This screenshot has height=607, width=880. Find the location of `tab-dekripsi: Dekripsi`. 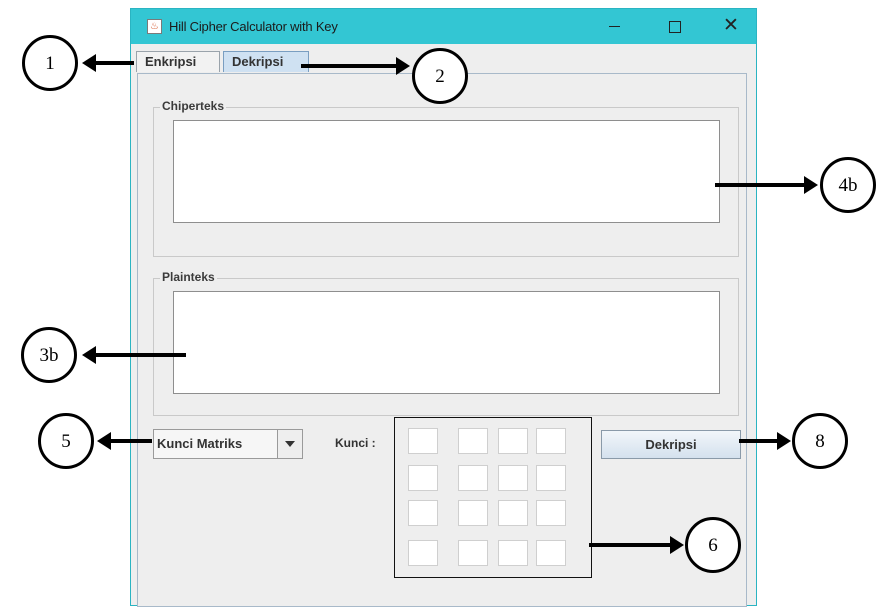

tab-dekripsi: Dekripsi is located at coordinates (266, 61).